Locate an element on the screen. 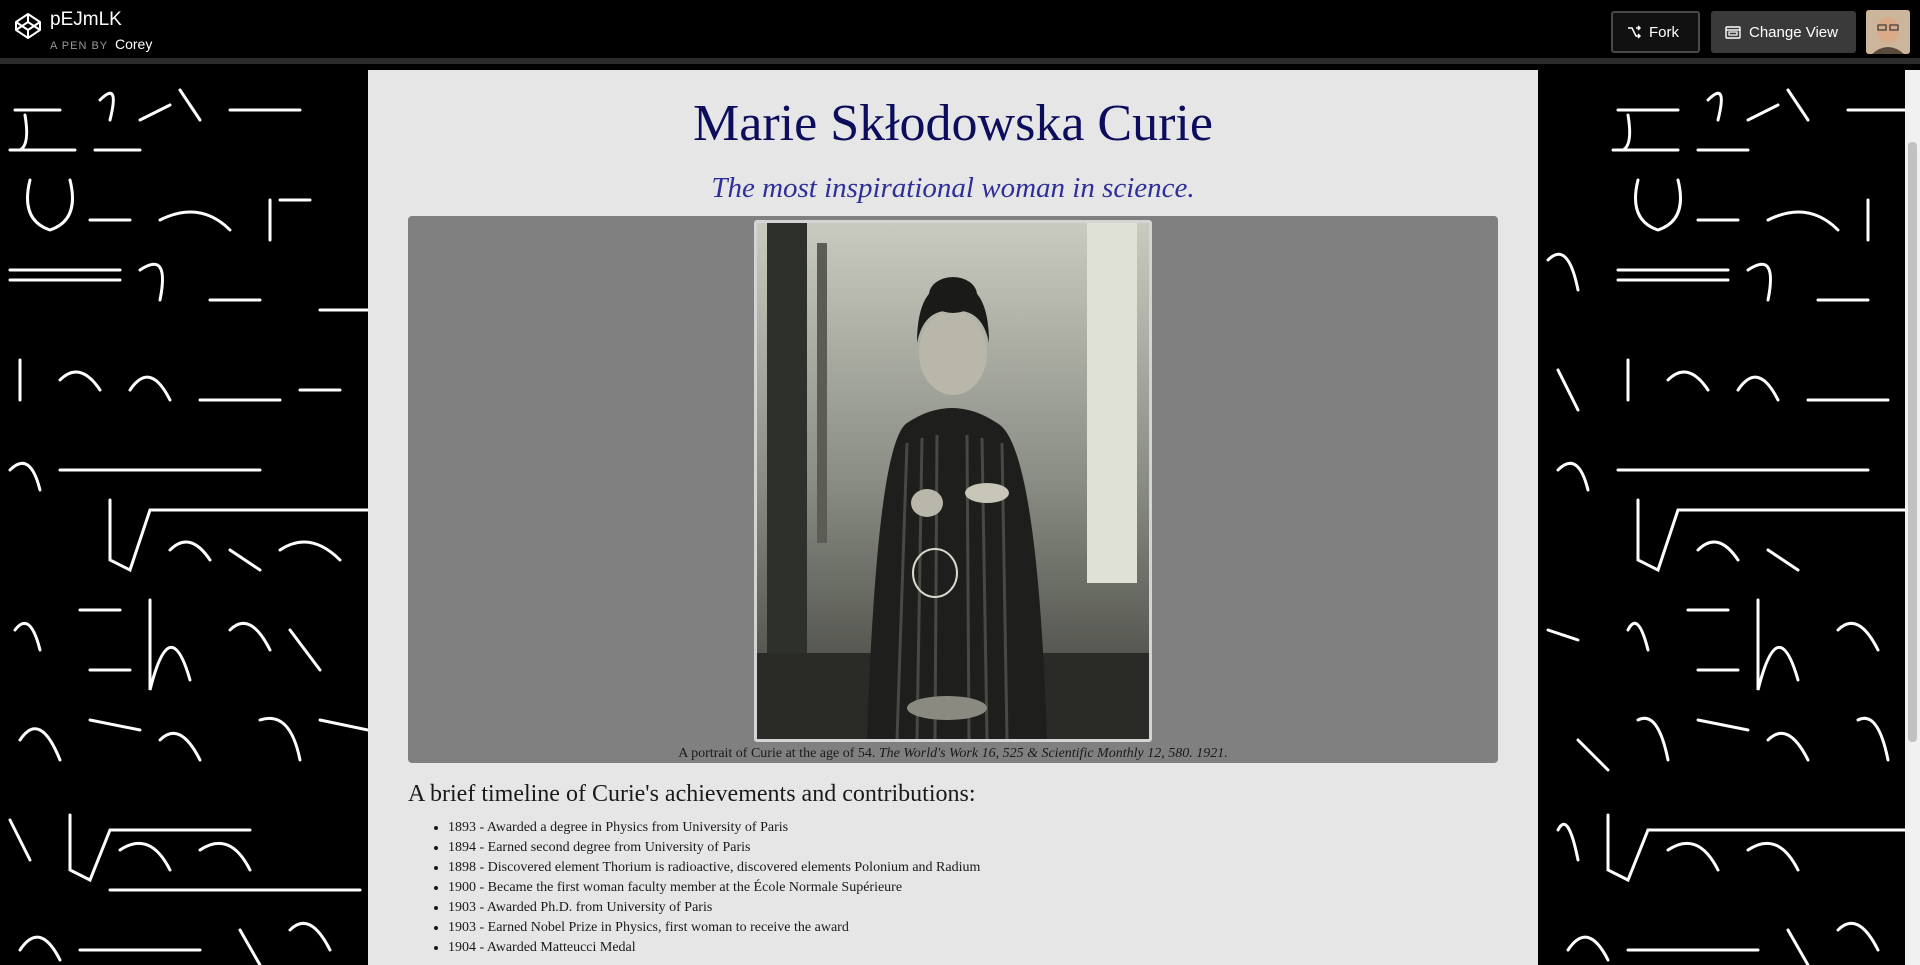 Image resolution: width=1920 pixels, height=965 pixels. caption-text: A portrait of Curie at the age of 54. is located at coordinates (777, 753).